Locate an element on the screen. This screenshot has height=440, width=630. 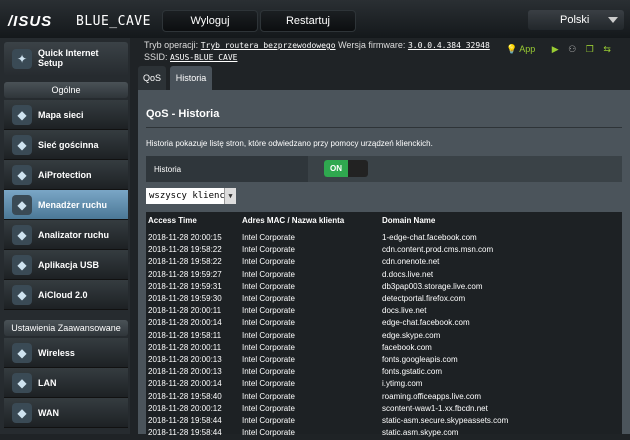
cloud-icon: ◆ is located at coordinates (22, 295).